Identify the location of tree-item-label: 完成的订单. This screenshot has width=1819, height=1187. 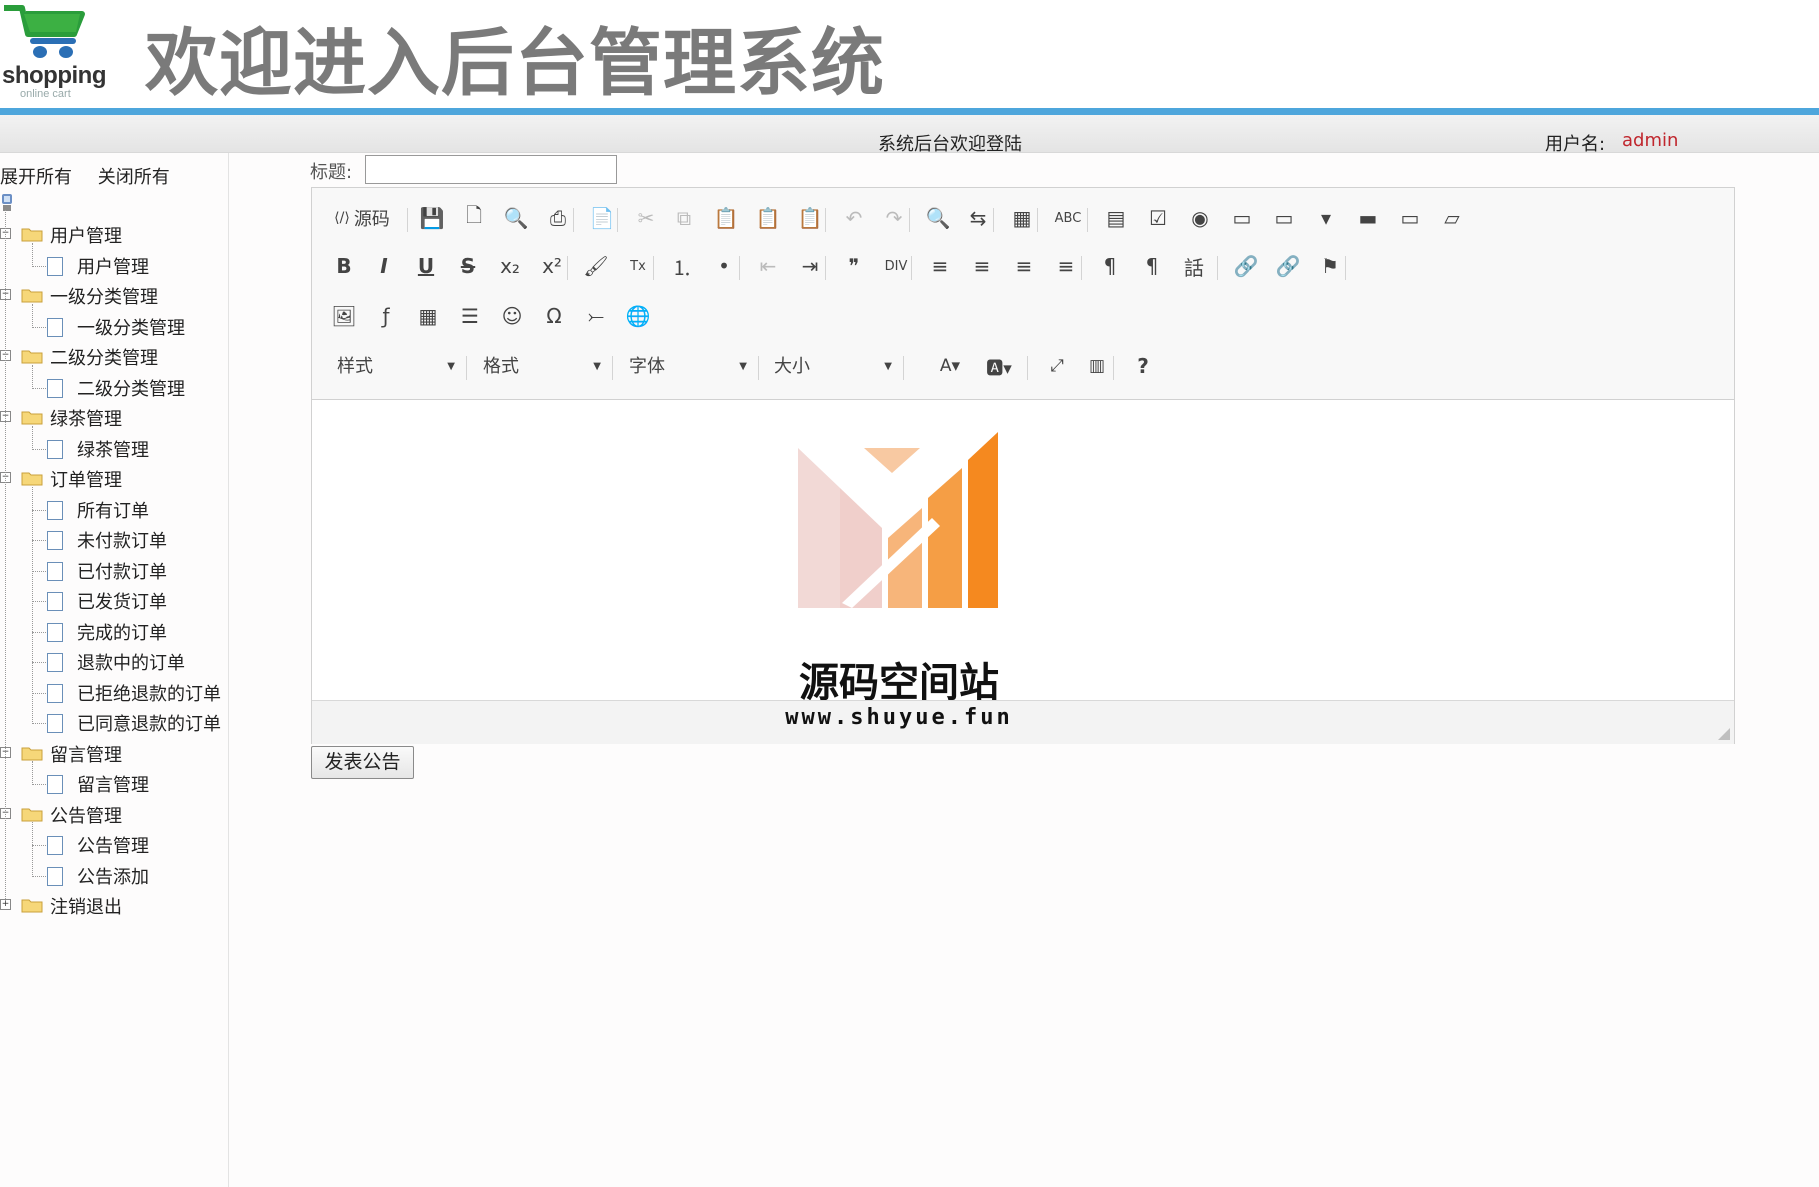
(122, 632).